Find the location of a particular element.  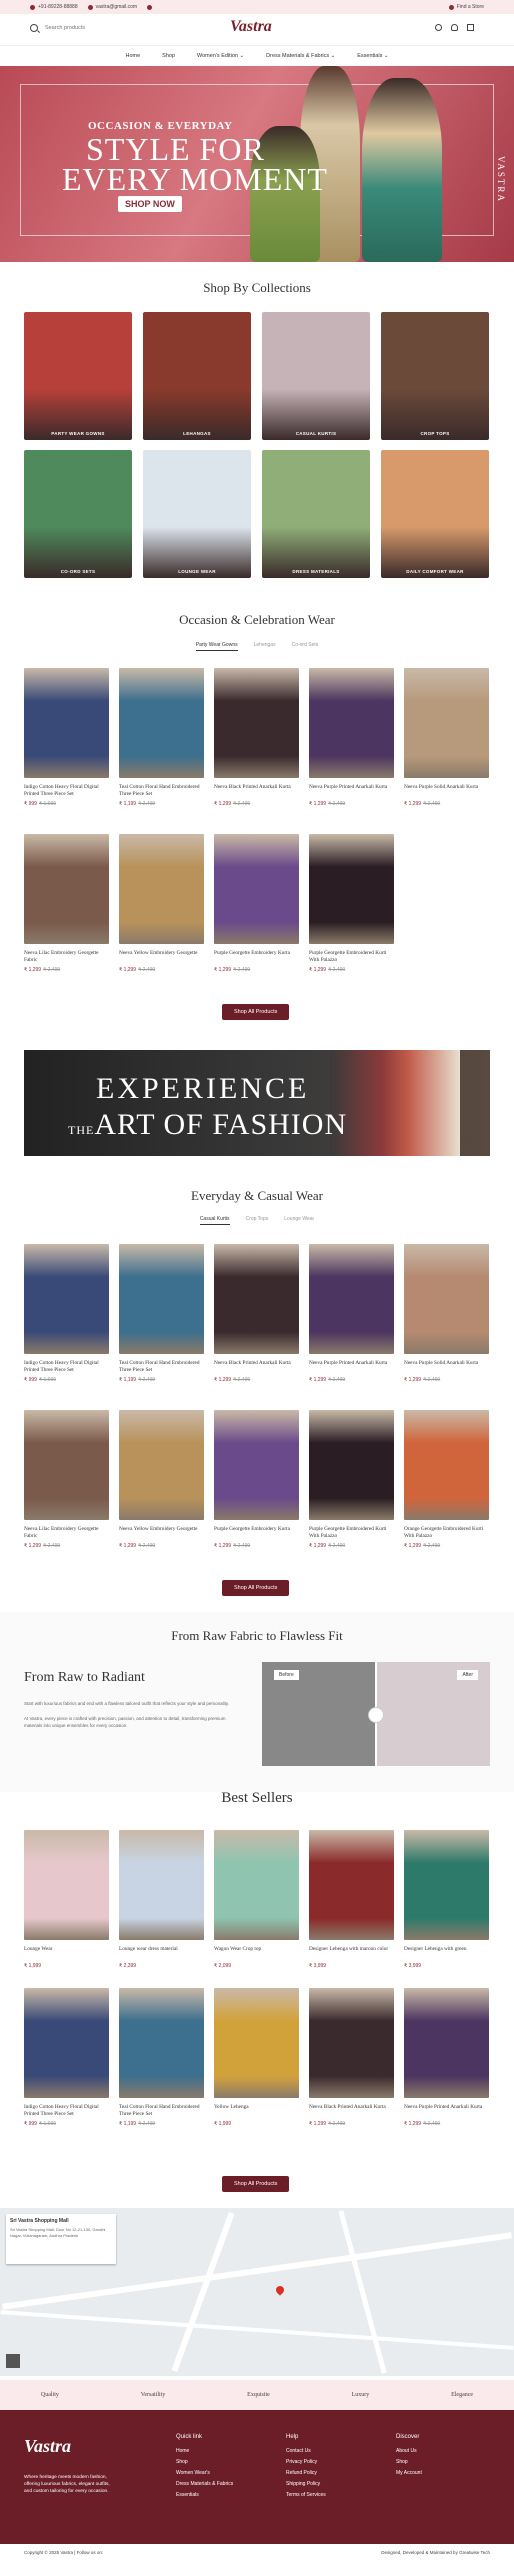

find-store-link: Find a Store is located at coordinates (466, 7).